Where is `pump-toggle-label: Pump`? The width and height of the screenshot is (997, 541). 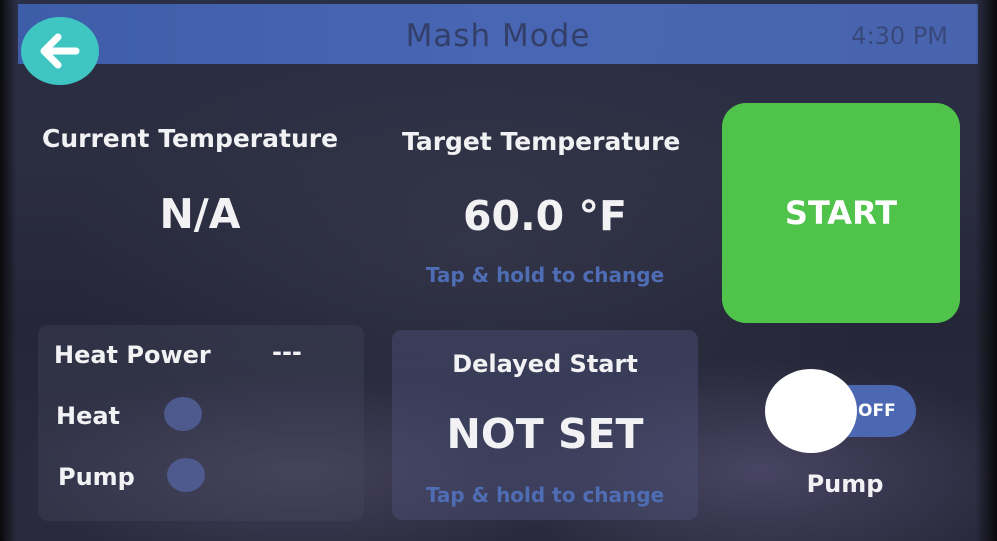 pump-toggle-label: Pump is located at coordinates (845, 484).